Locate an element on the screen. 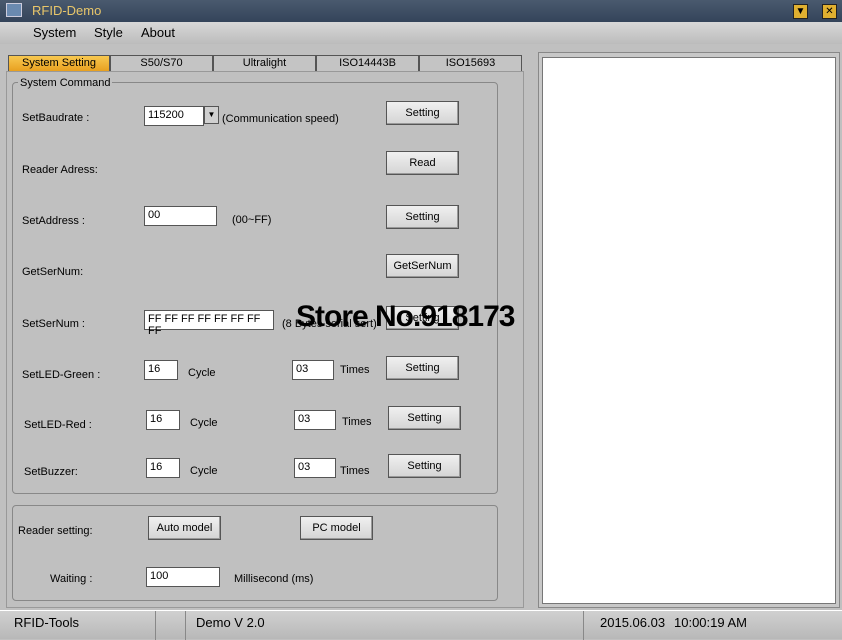 The height and width of the screenshot is (640, 842). app-icon is located at coordinates (14, 10).